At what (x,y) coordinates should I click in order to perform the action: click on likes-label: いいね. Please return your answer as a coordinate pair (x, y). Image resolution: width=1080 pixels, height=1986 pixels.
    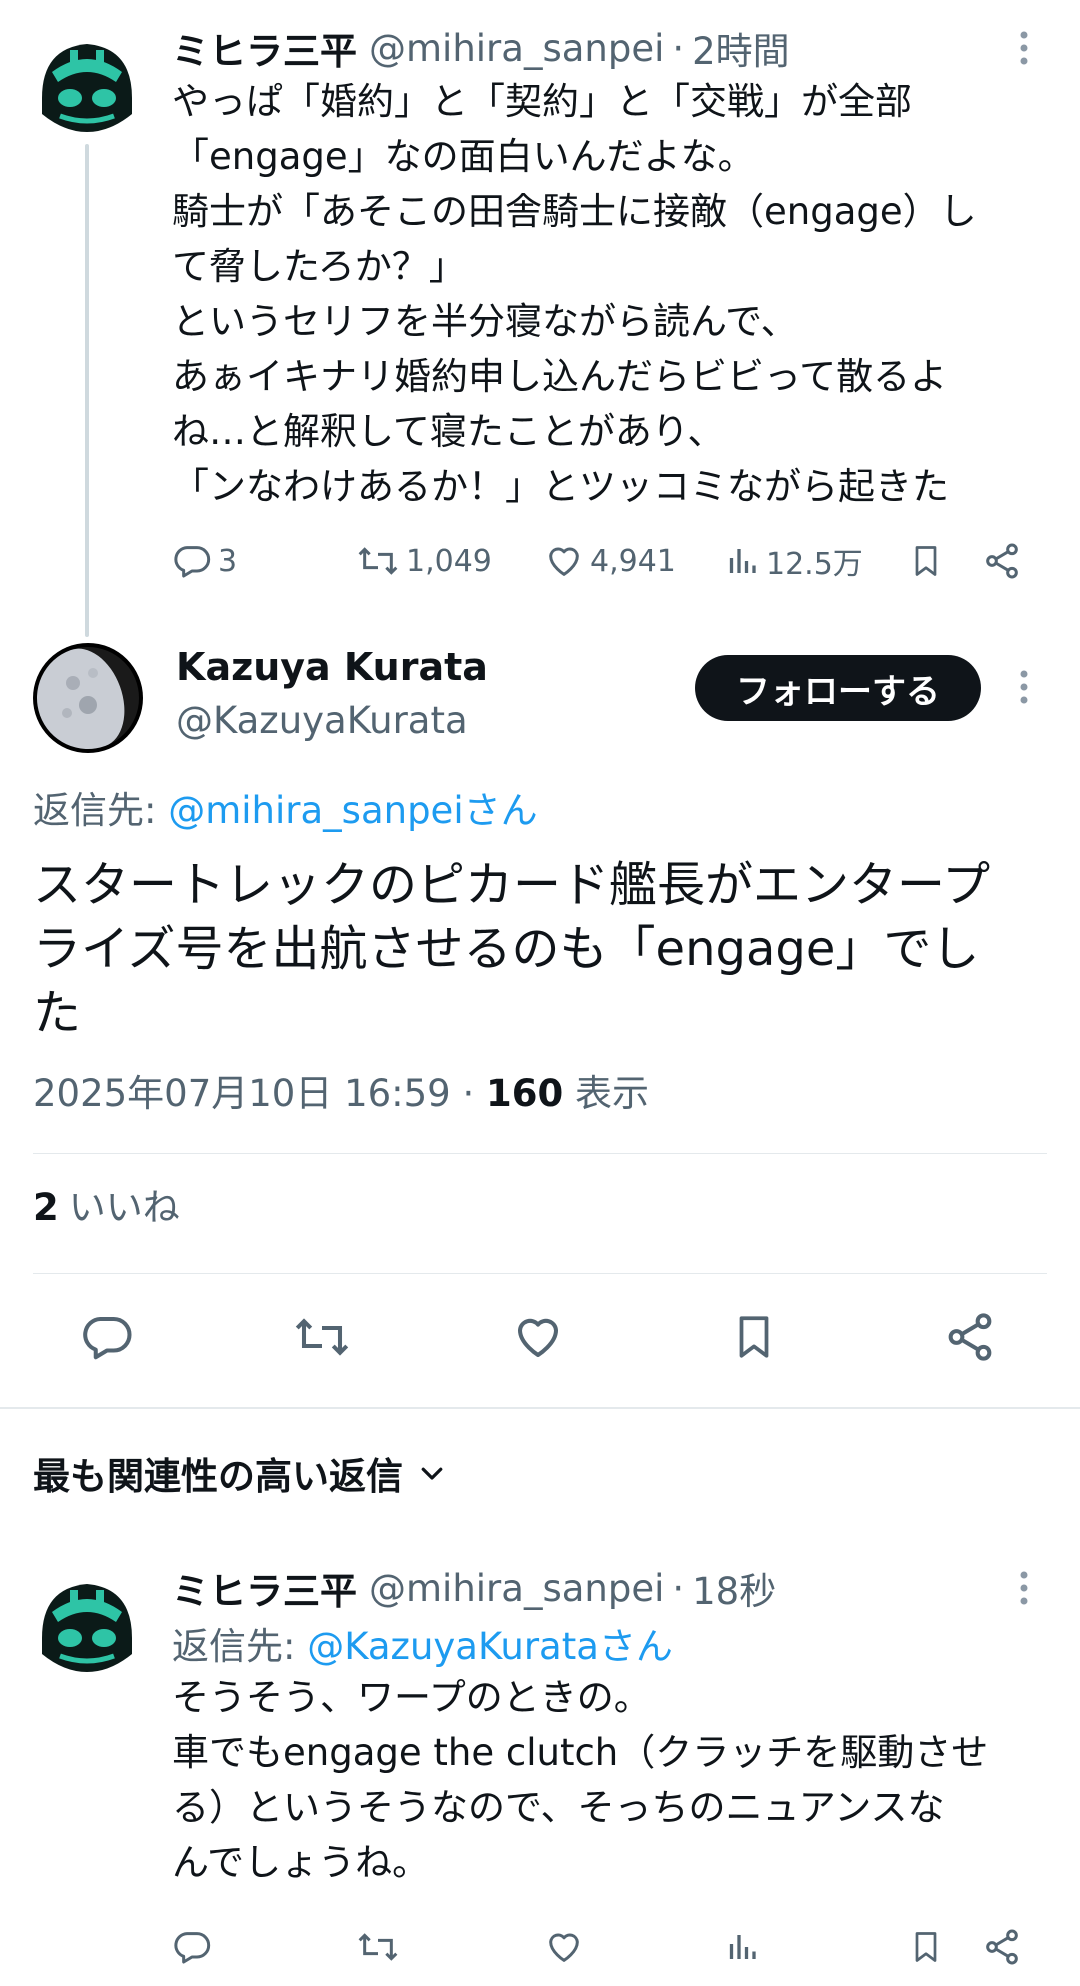
    Looking at the image, I should click on (124, 1207).